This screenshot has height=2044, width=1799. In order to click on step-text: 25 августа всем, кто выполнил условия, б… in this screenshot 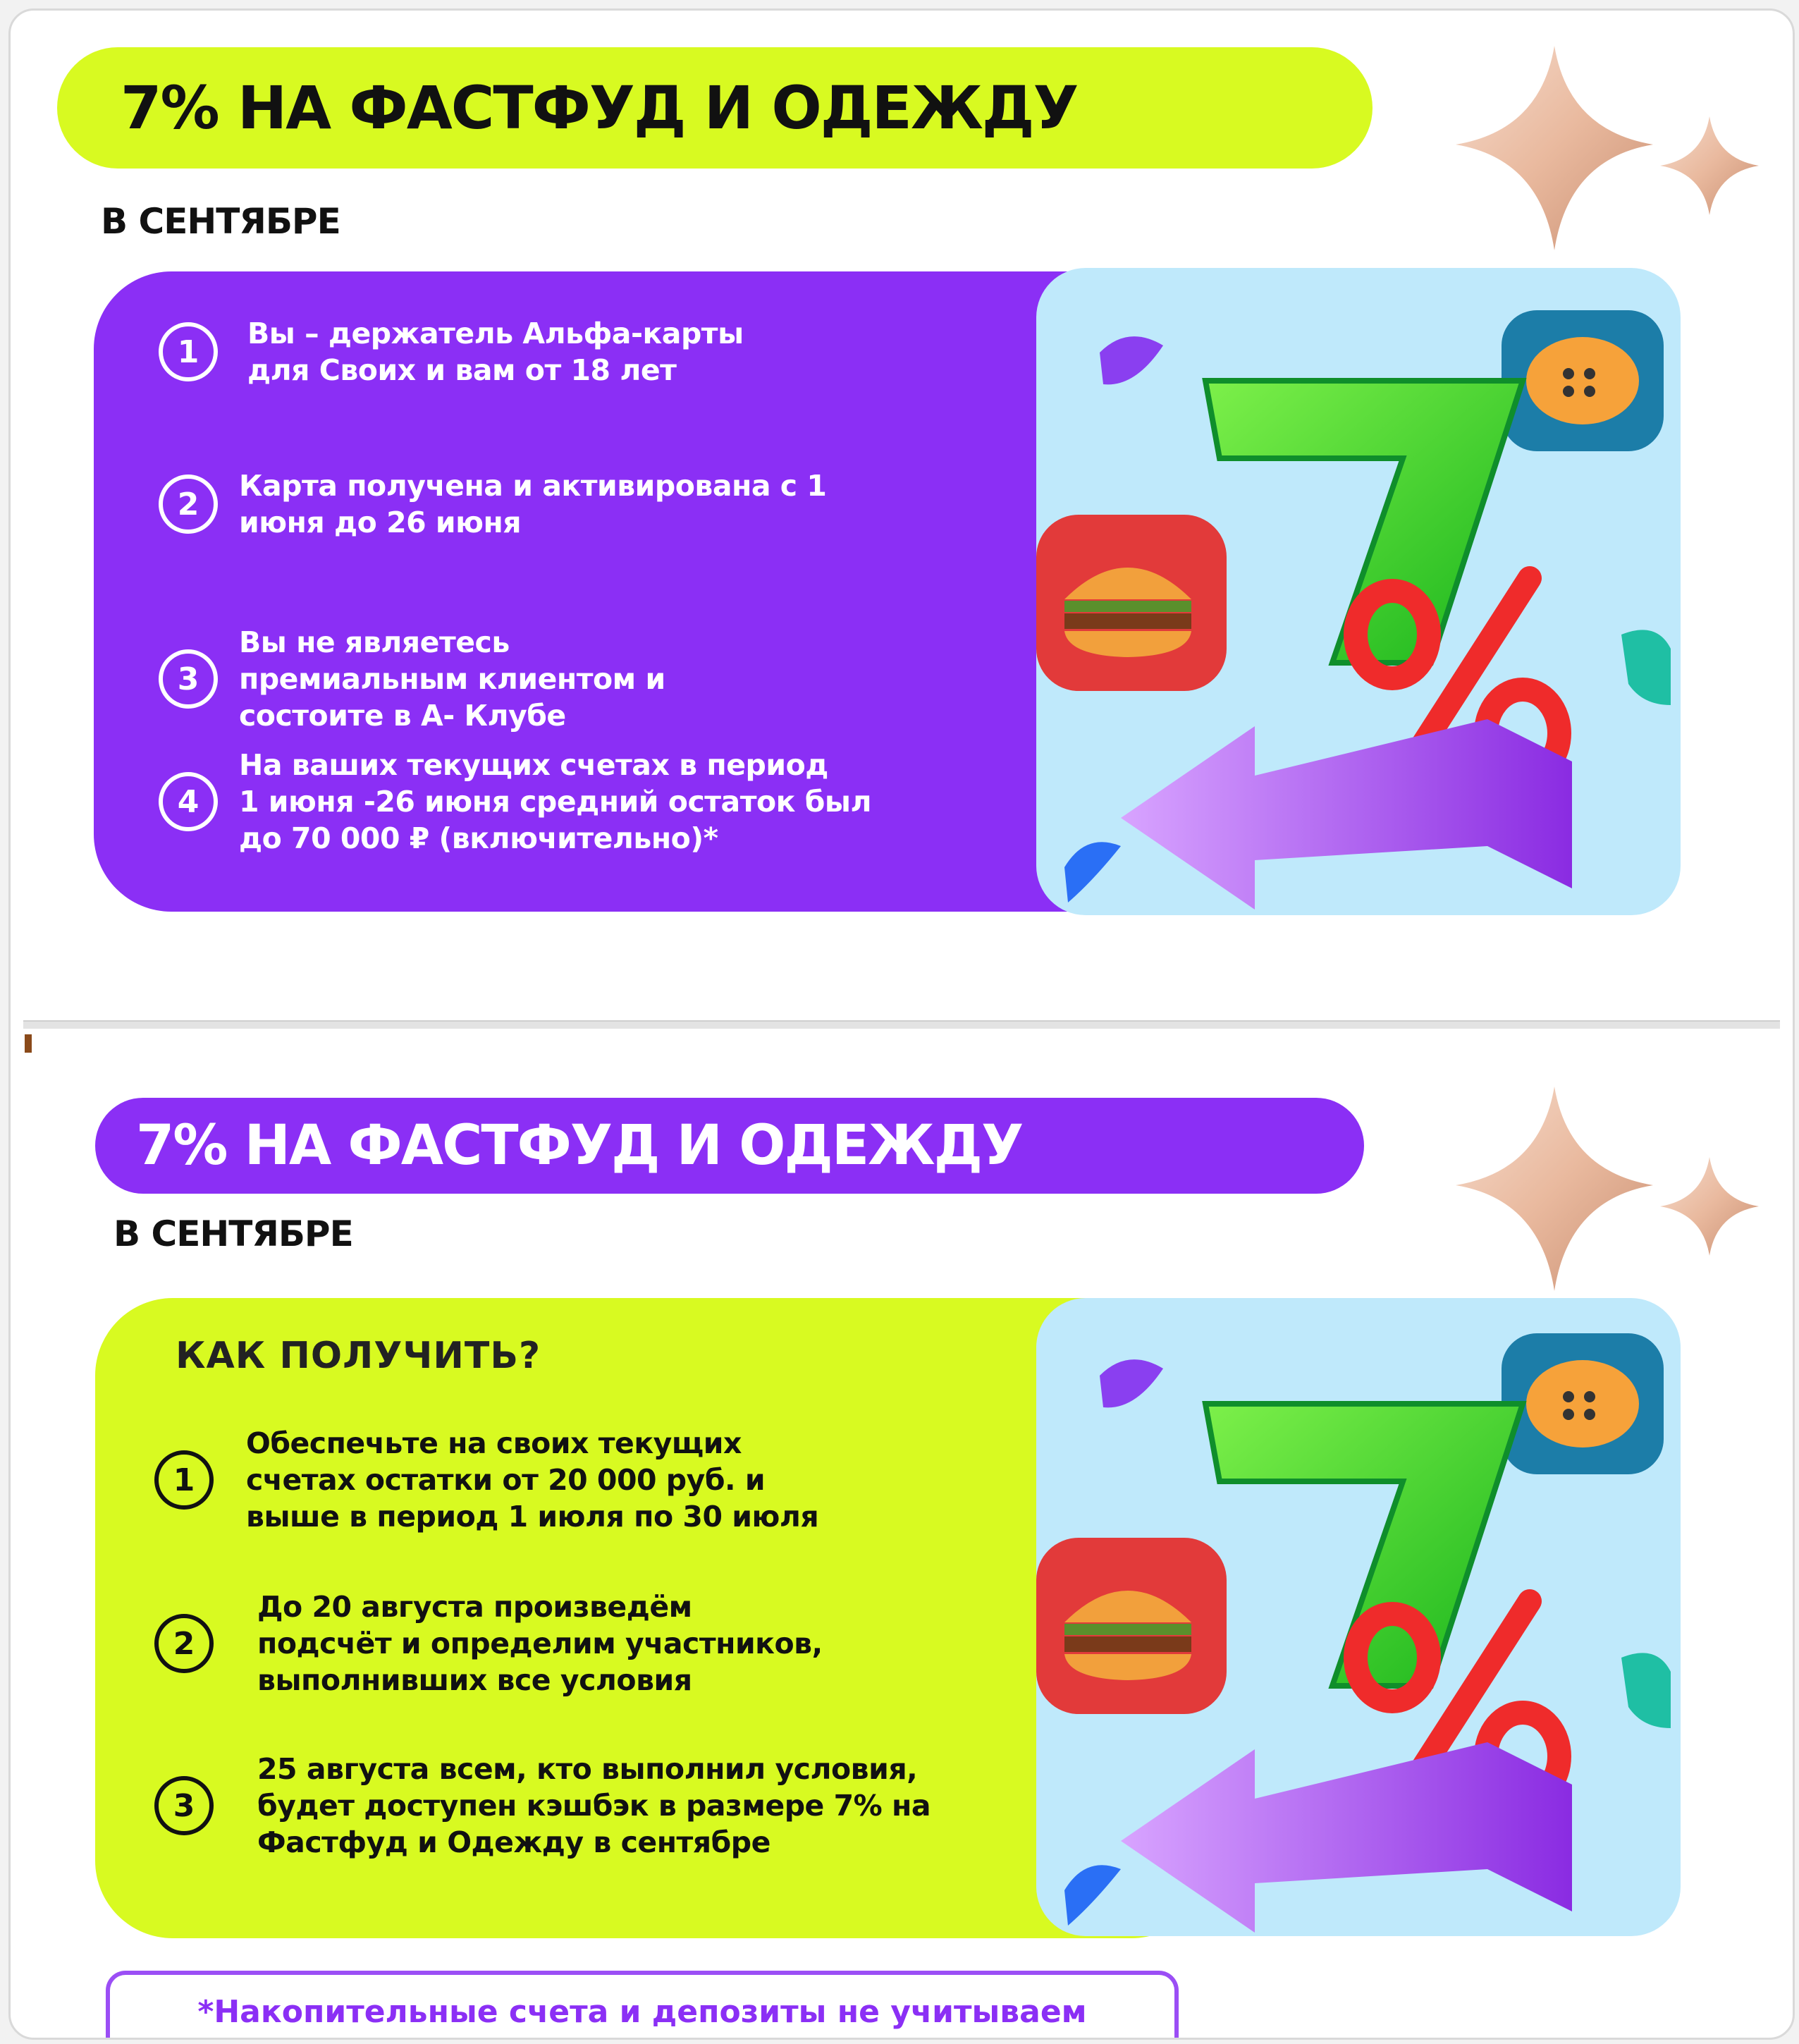, I will do `click(594, 1805)`.